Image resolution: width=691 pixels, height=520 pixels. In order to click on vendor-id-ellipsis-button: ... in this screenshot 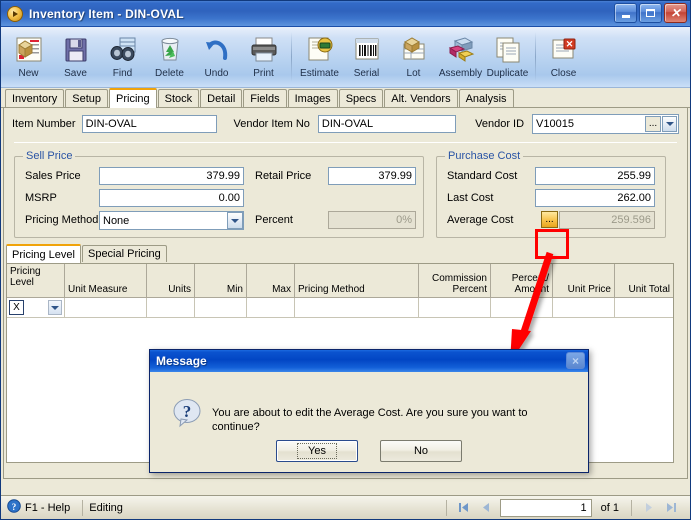, I will do `click(653, 124)`.